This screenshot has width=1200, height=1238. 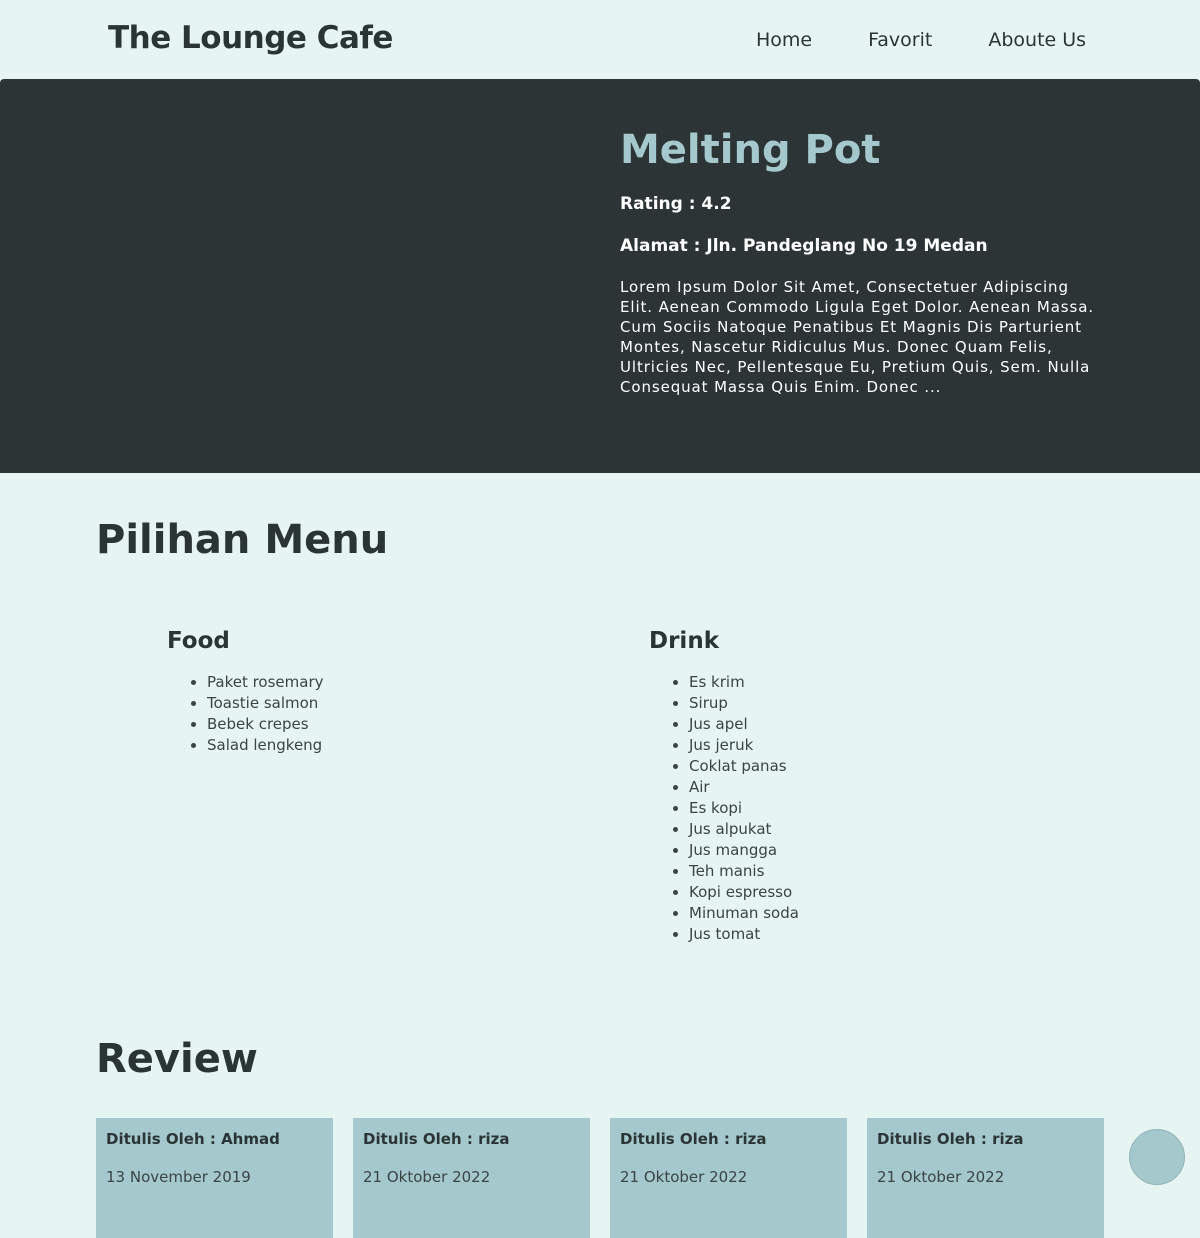 I want to click on review-card: Ditulis Oleh : Ahmad 13 November 2019, so click(x=214, y=1178).